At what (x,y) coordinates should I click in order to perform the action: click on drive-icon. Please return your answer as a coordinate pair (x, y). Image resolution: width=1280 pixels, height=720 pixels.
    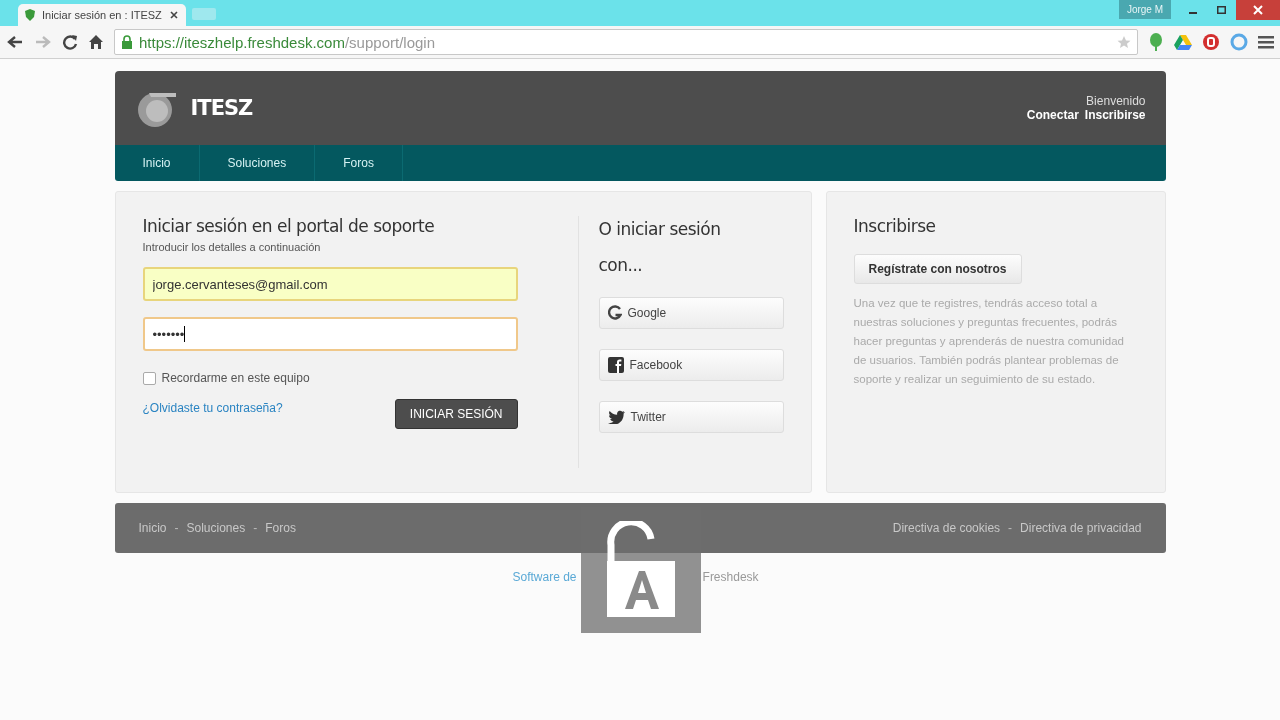
    Looking at the image, I should click on (1183, 42).